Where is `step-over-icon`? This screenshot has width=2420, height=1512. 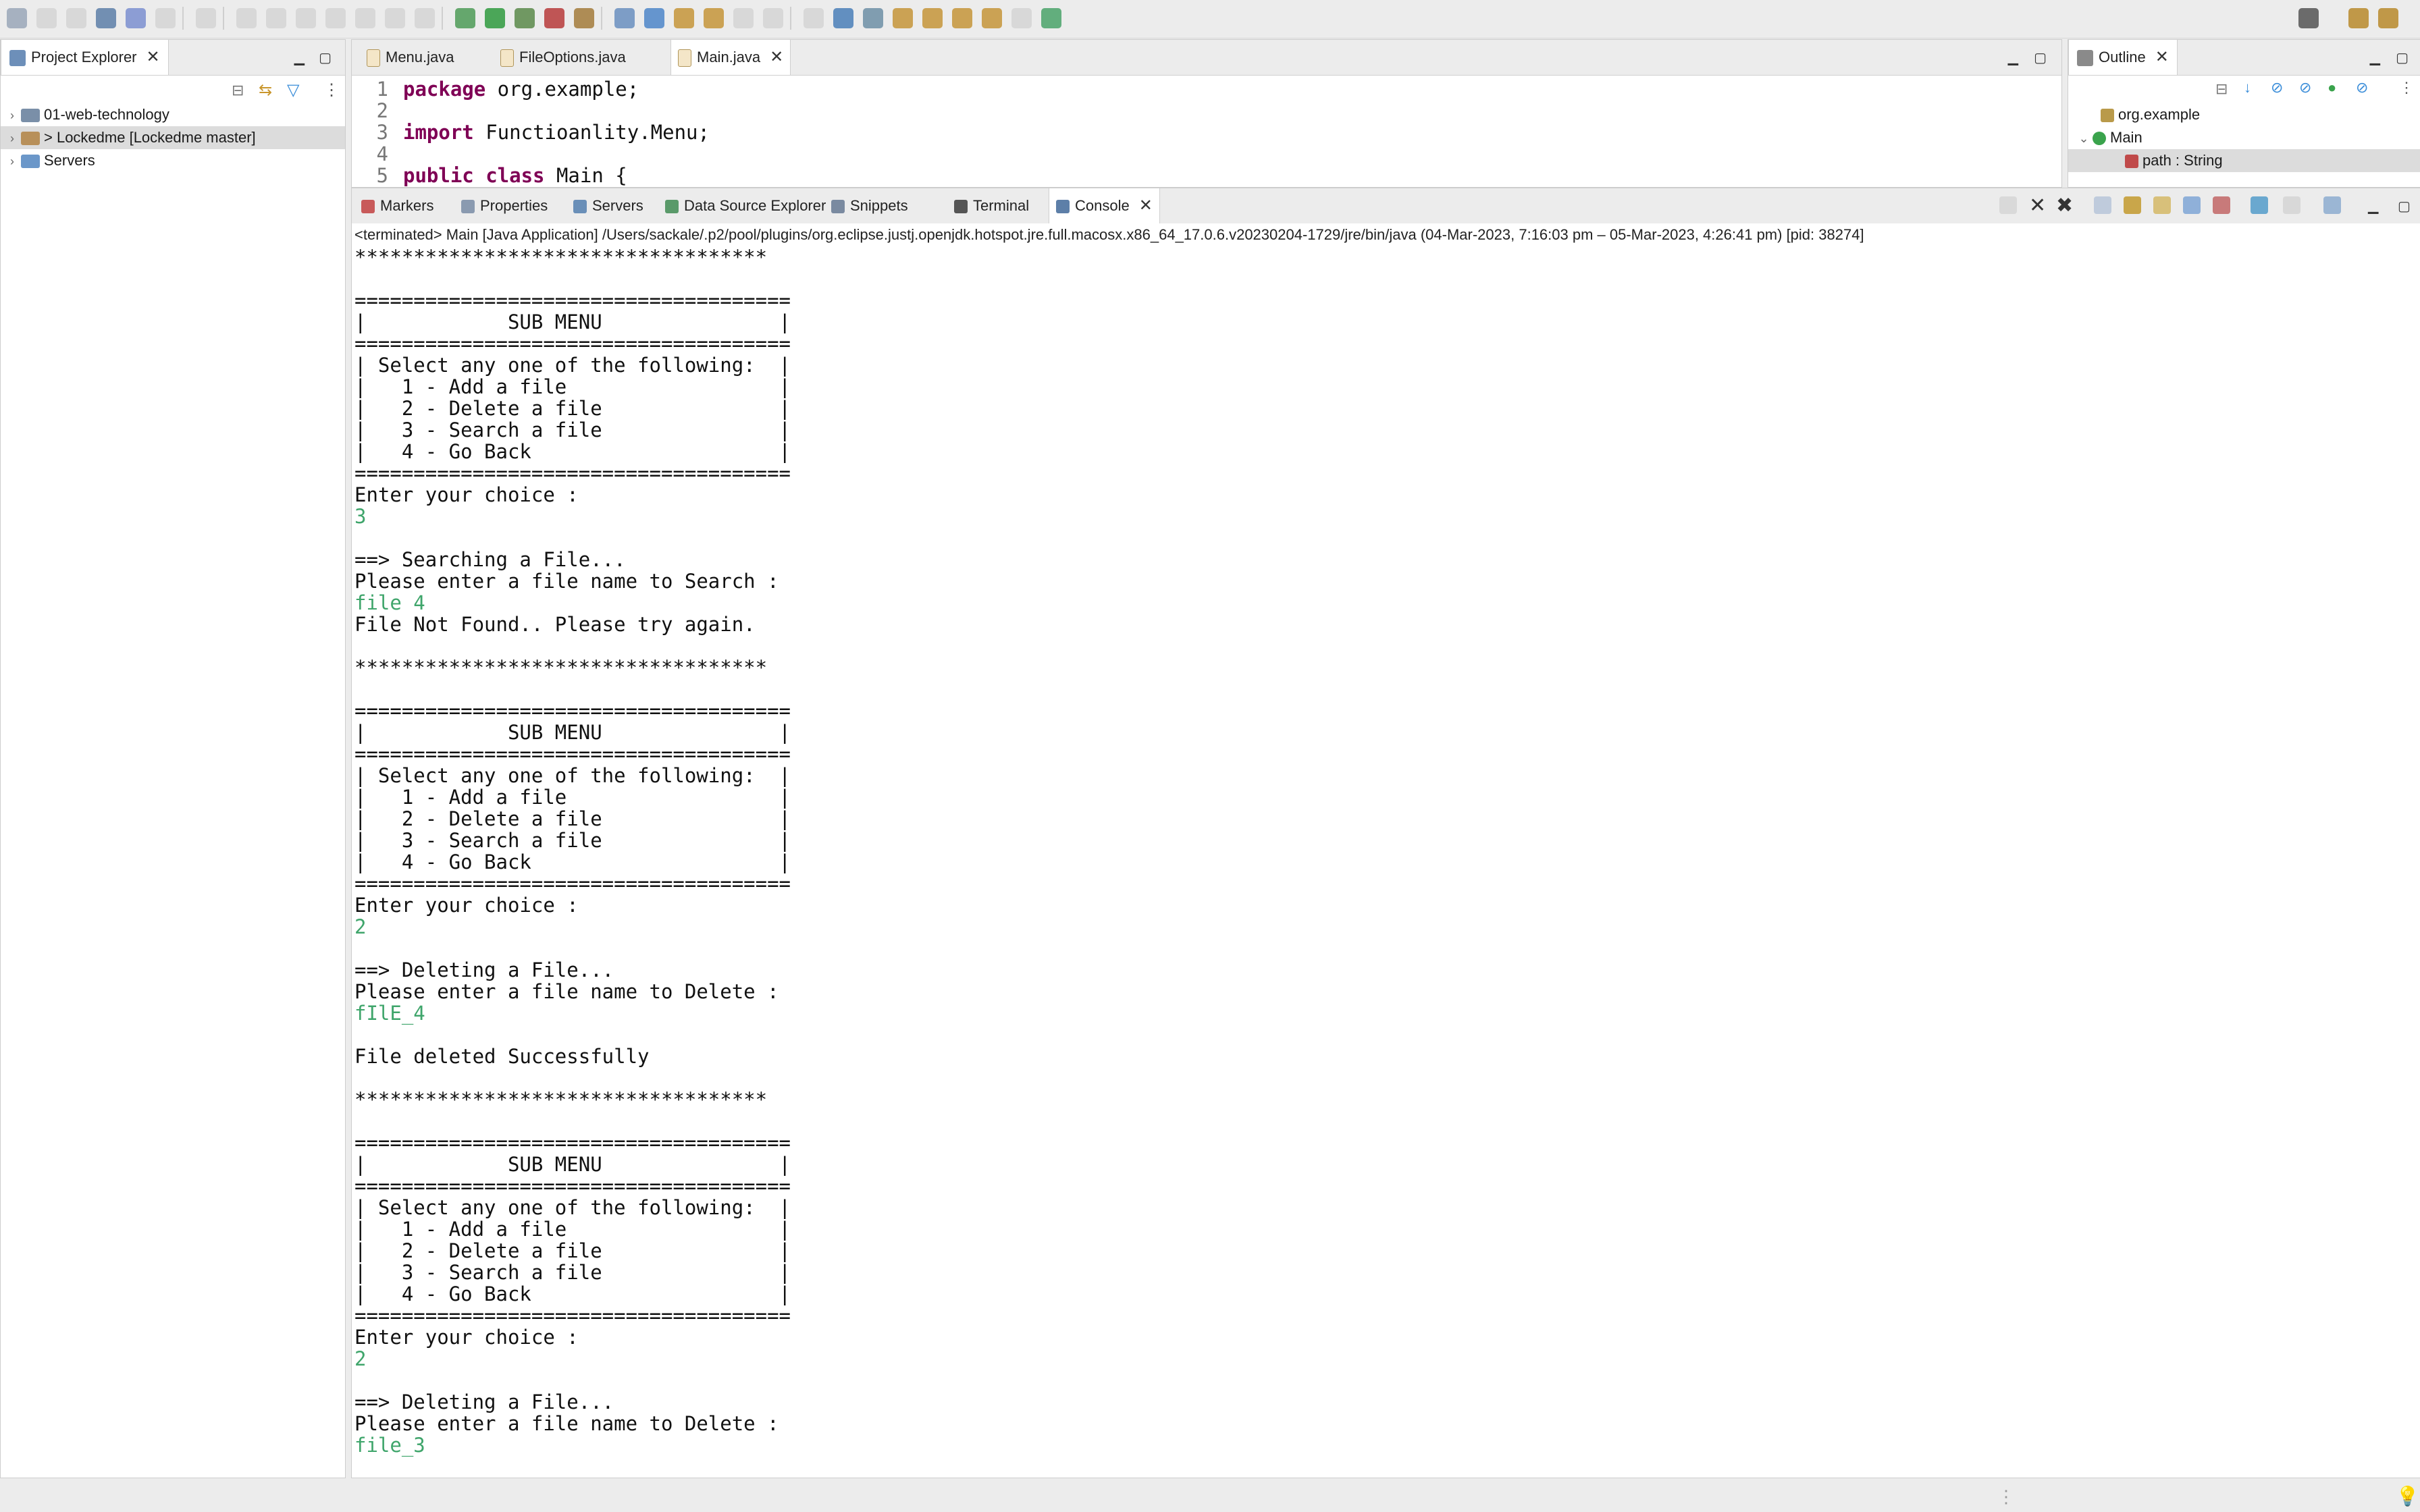
step-over-icon is located at coordinates (335, 18).